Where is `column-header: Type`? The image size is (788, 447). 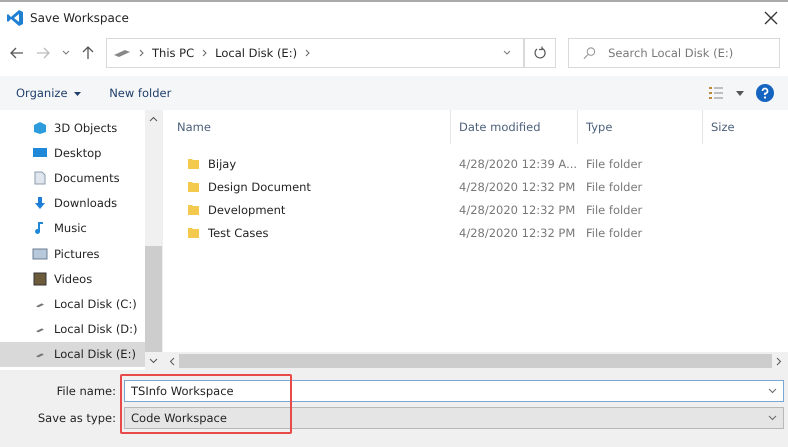
column-header: Type is located at coordinates (640, 127).